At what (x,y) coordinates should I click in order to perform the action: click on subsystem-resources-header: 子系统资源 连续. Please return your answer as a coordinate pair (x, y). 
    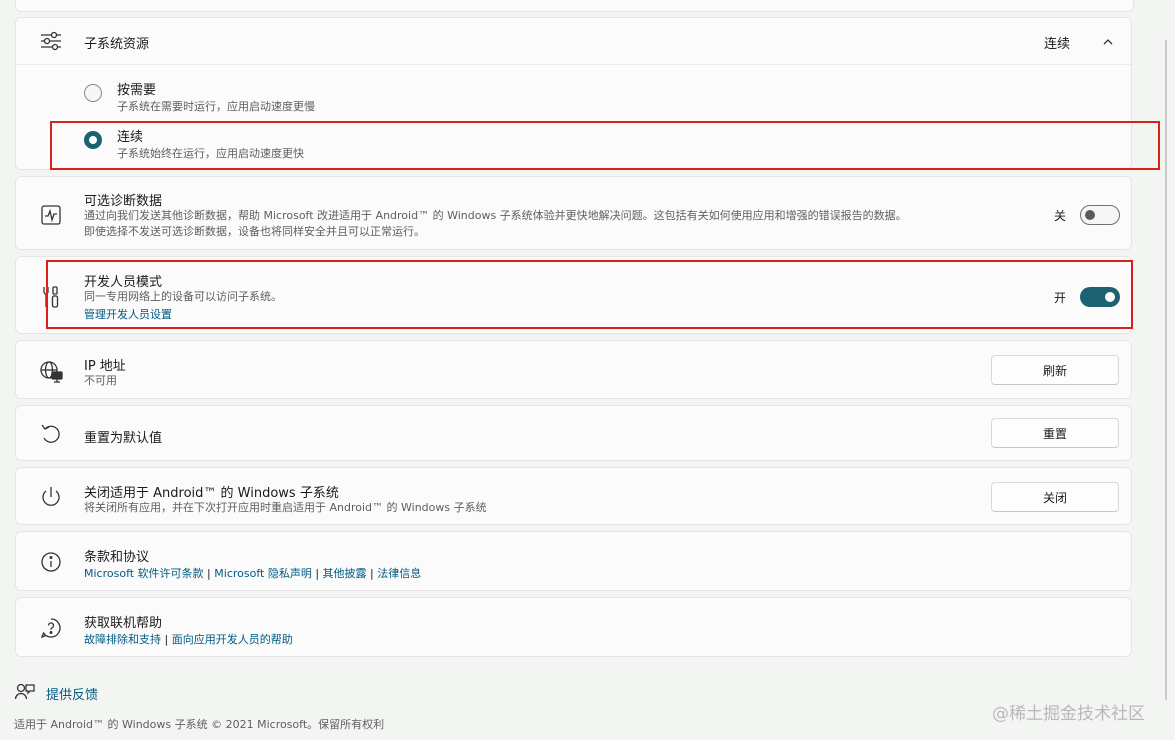
    Looking at the image, I should click on (573, 41).